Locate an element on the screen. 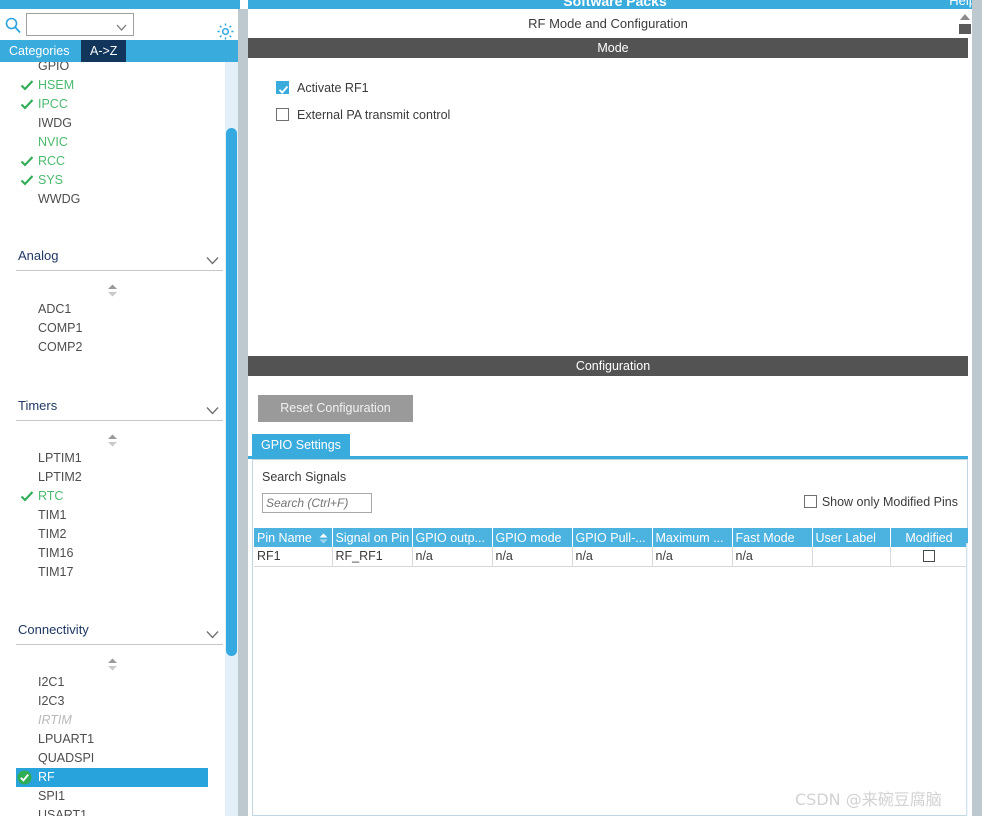 This screenshot has height=816, width=982. sidebar-tabs: Categories A->Z is located at coordinates (120, 51).